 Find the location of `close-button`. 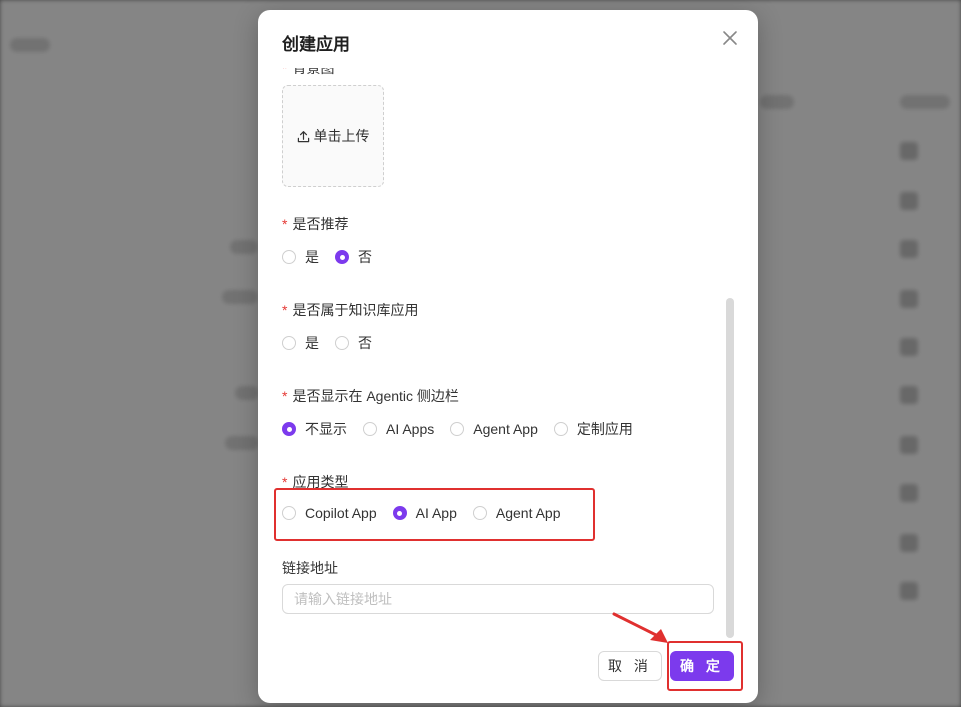

close-button is located at coordinates (730, 38).